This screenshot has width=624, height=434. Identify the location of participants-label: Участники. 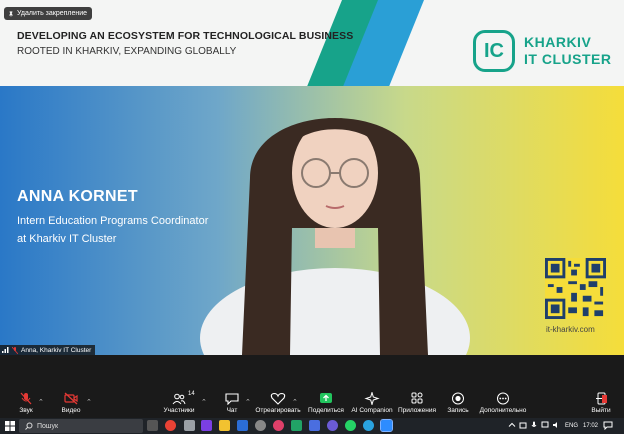
(179, 410).